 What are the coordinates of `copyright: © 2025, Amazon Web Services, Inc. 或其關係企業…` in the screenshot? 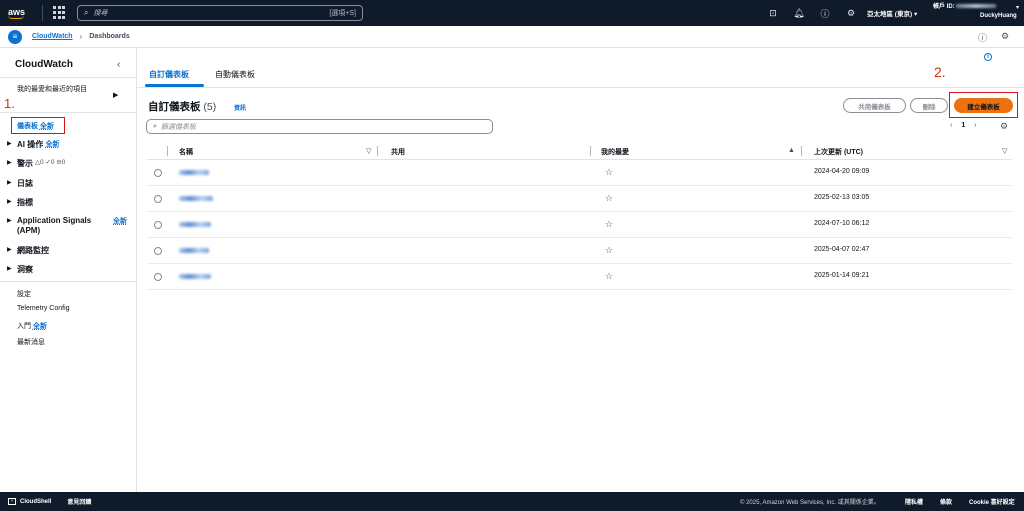 It's located at (810, 503).